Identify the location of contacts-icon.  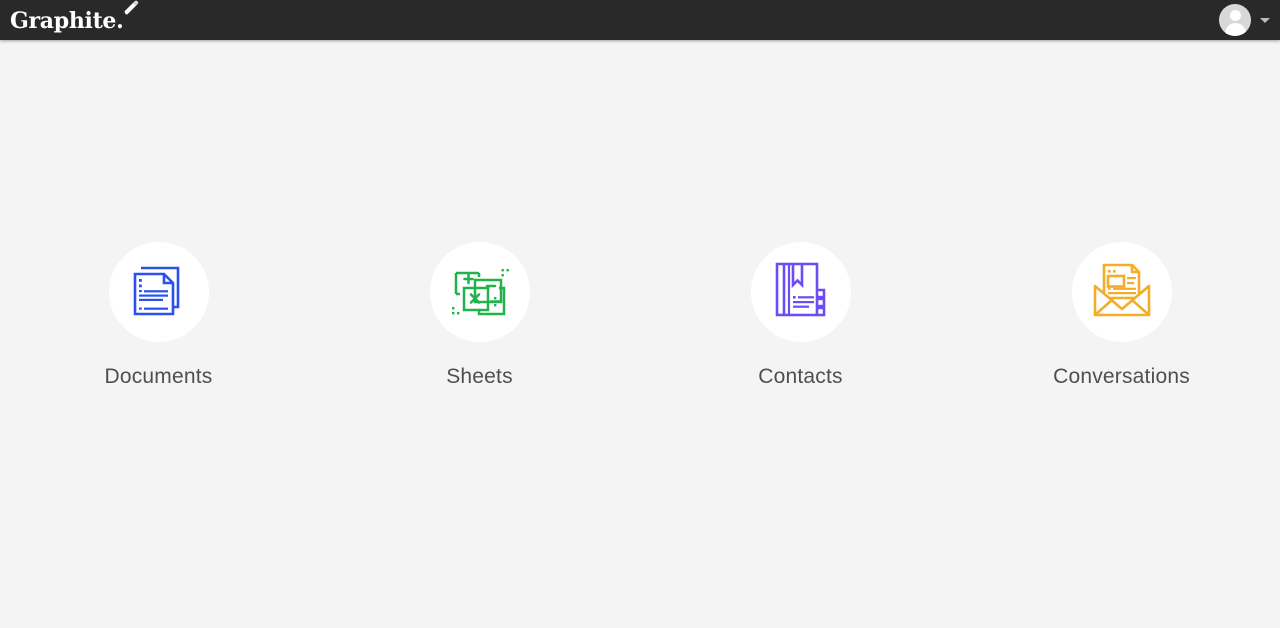
(801, 291).